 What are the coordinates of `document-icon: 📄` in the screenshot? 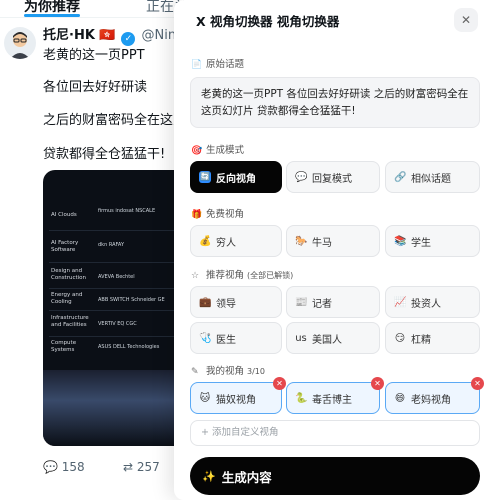 It's located at (197, 65).